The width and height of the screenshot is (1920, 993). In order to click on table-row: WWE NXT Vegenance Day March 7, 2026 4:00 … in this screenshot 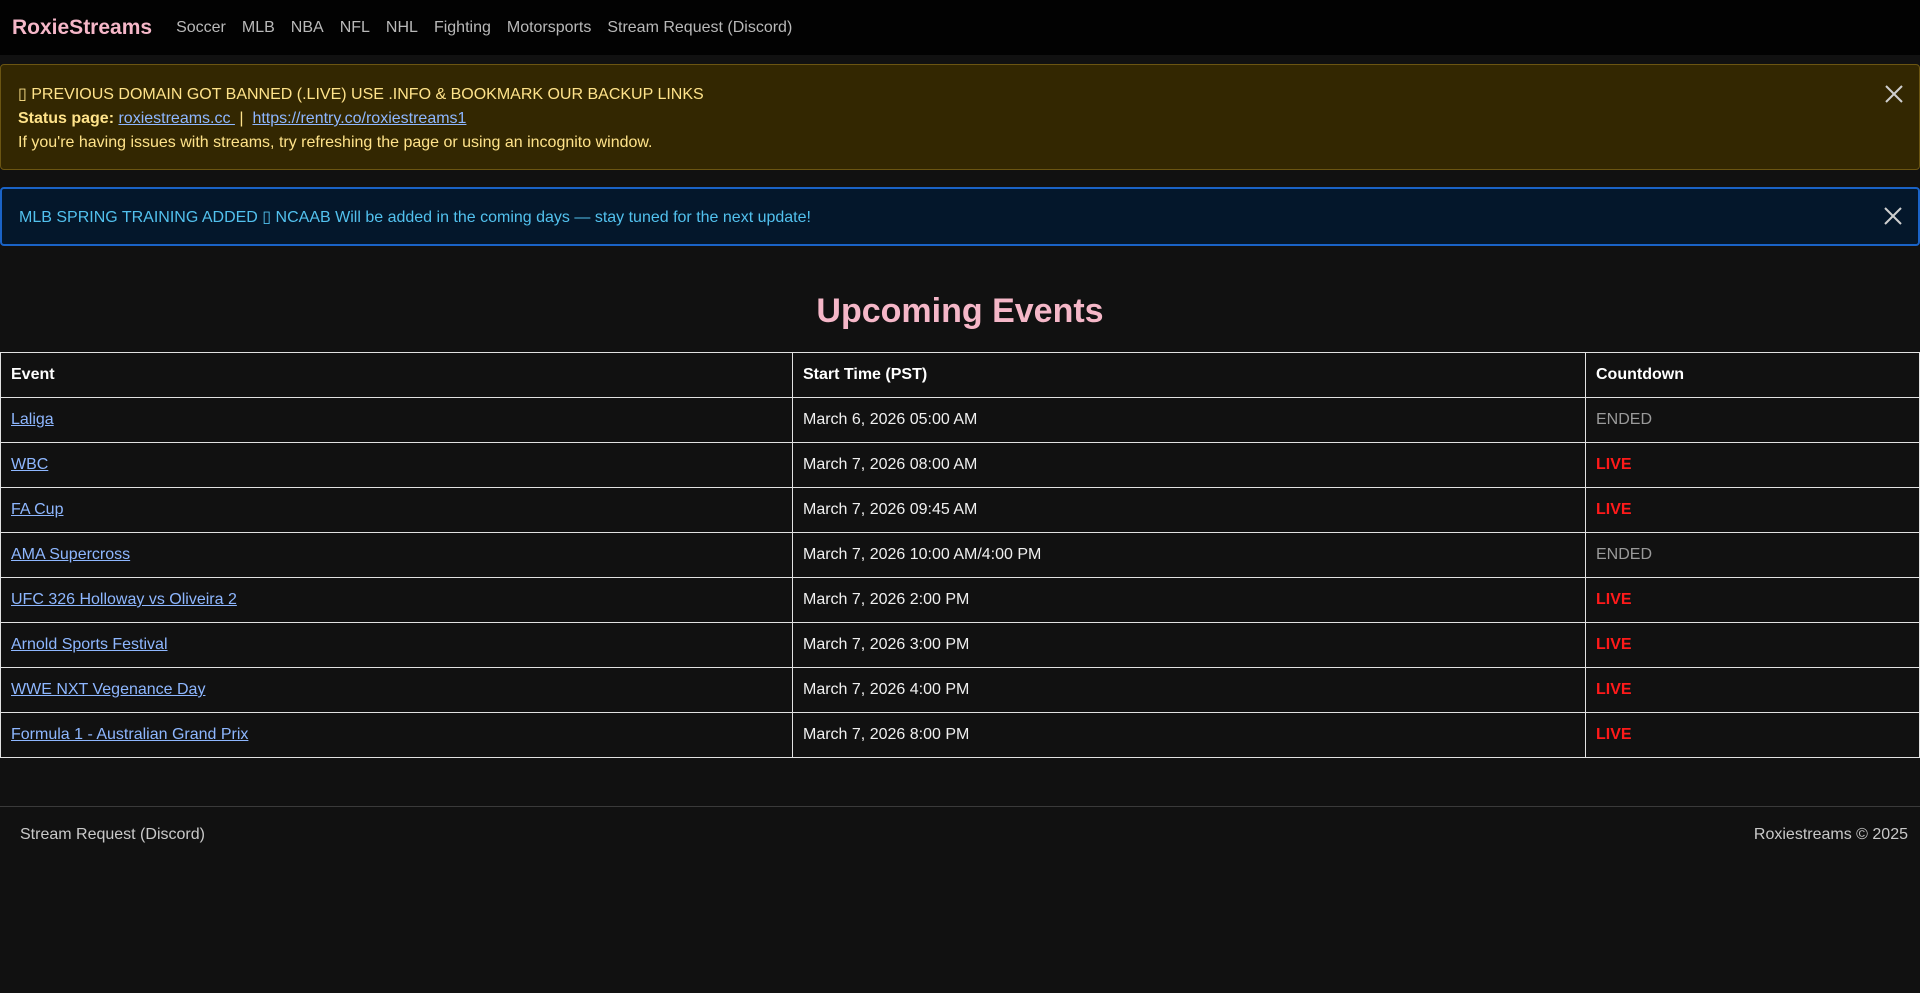, I will do `click(960, 690)`.